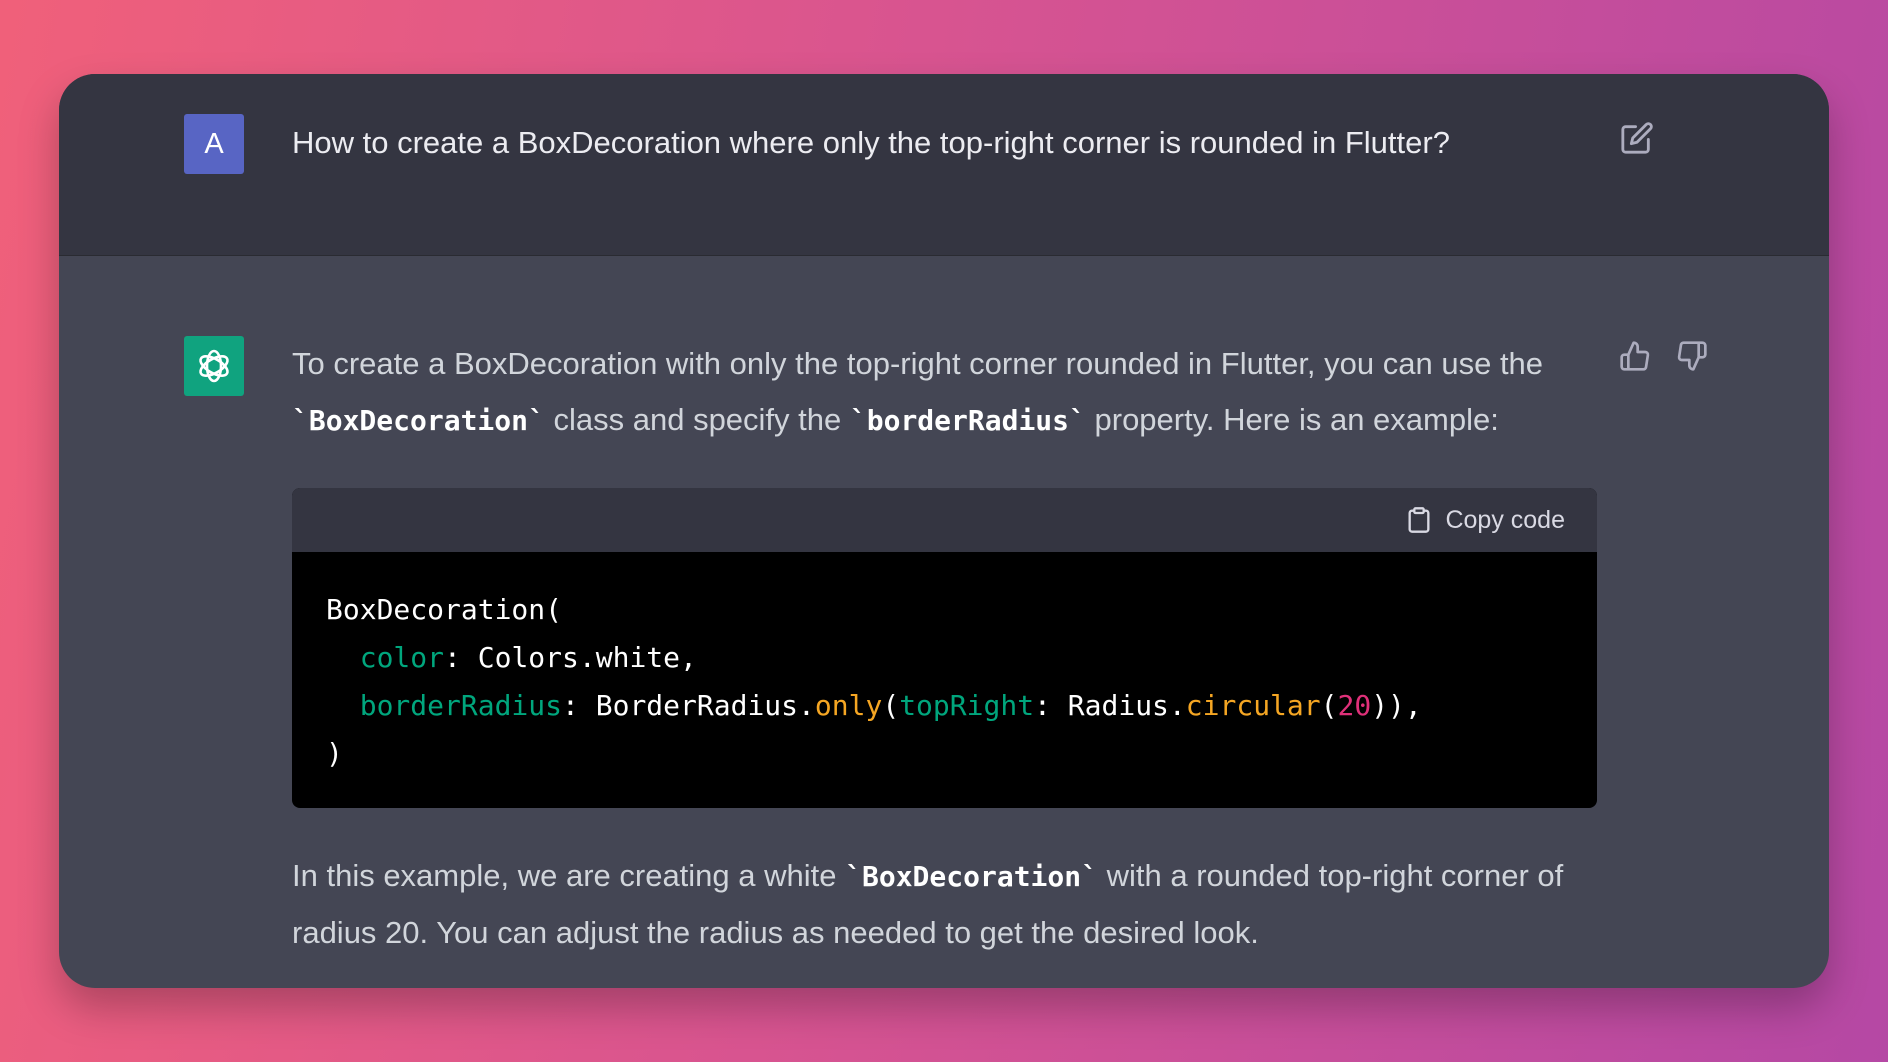 The width and height of the screenshot is (1888, 1062). What do you see at coordinates (848, 705) in the screenshot?
I see `code-function: only` at bounding box center [848, 705].